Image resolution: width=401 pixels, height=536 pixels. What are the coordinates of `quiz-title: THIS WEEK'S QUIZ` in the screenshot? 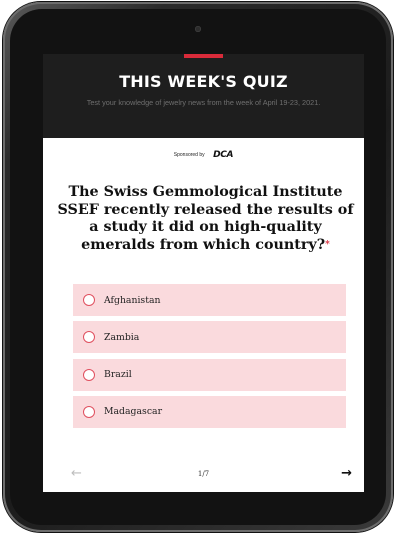 It's located at (203, 81).